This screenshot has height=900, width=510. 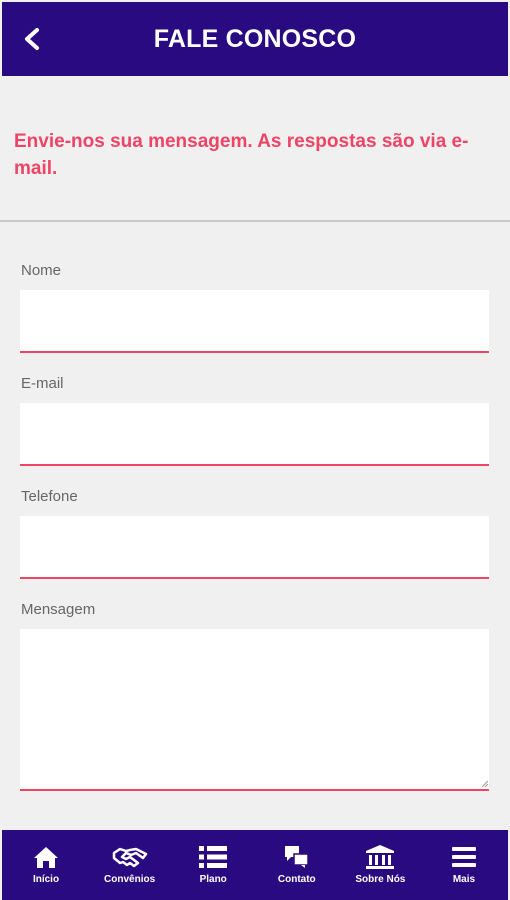 I want to click on handshake-icon, so click(x=129, y=857).